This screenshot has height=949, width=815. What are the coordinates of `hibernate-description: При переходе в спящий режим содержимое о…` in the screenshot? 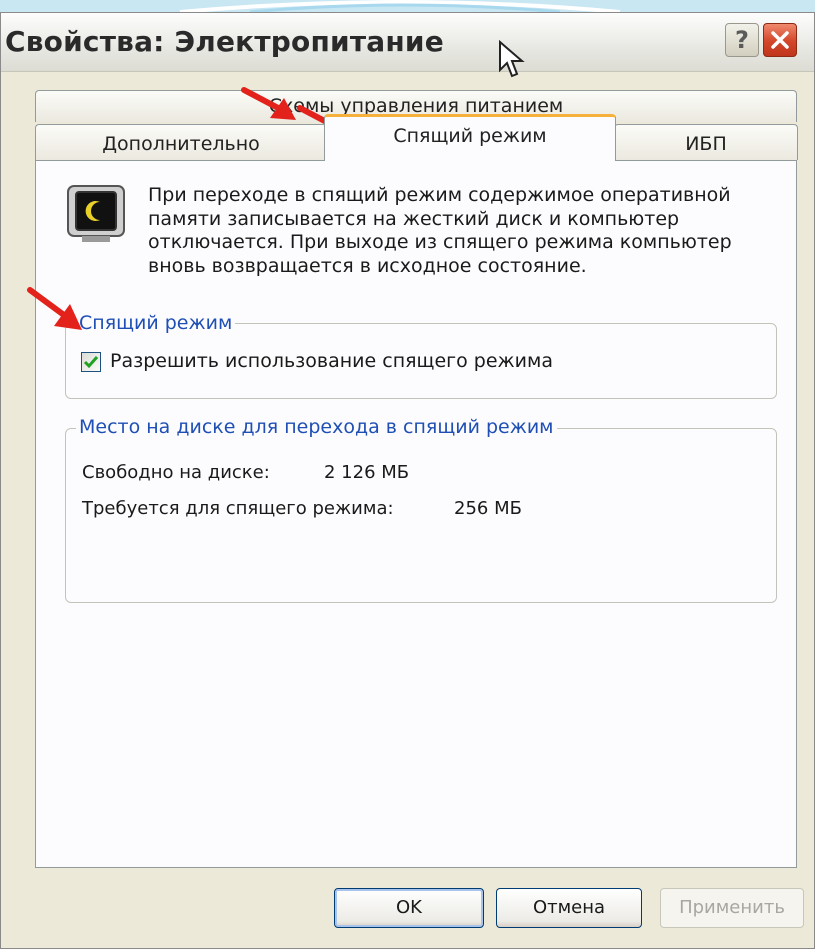 It's located at (440, 230).